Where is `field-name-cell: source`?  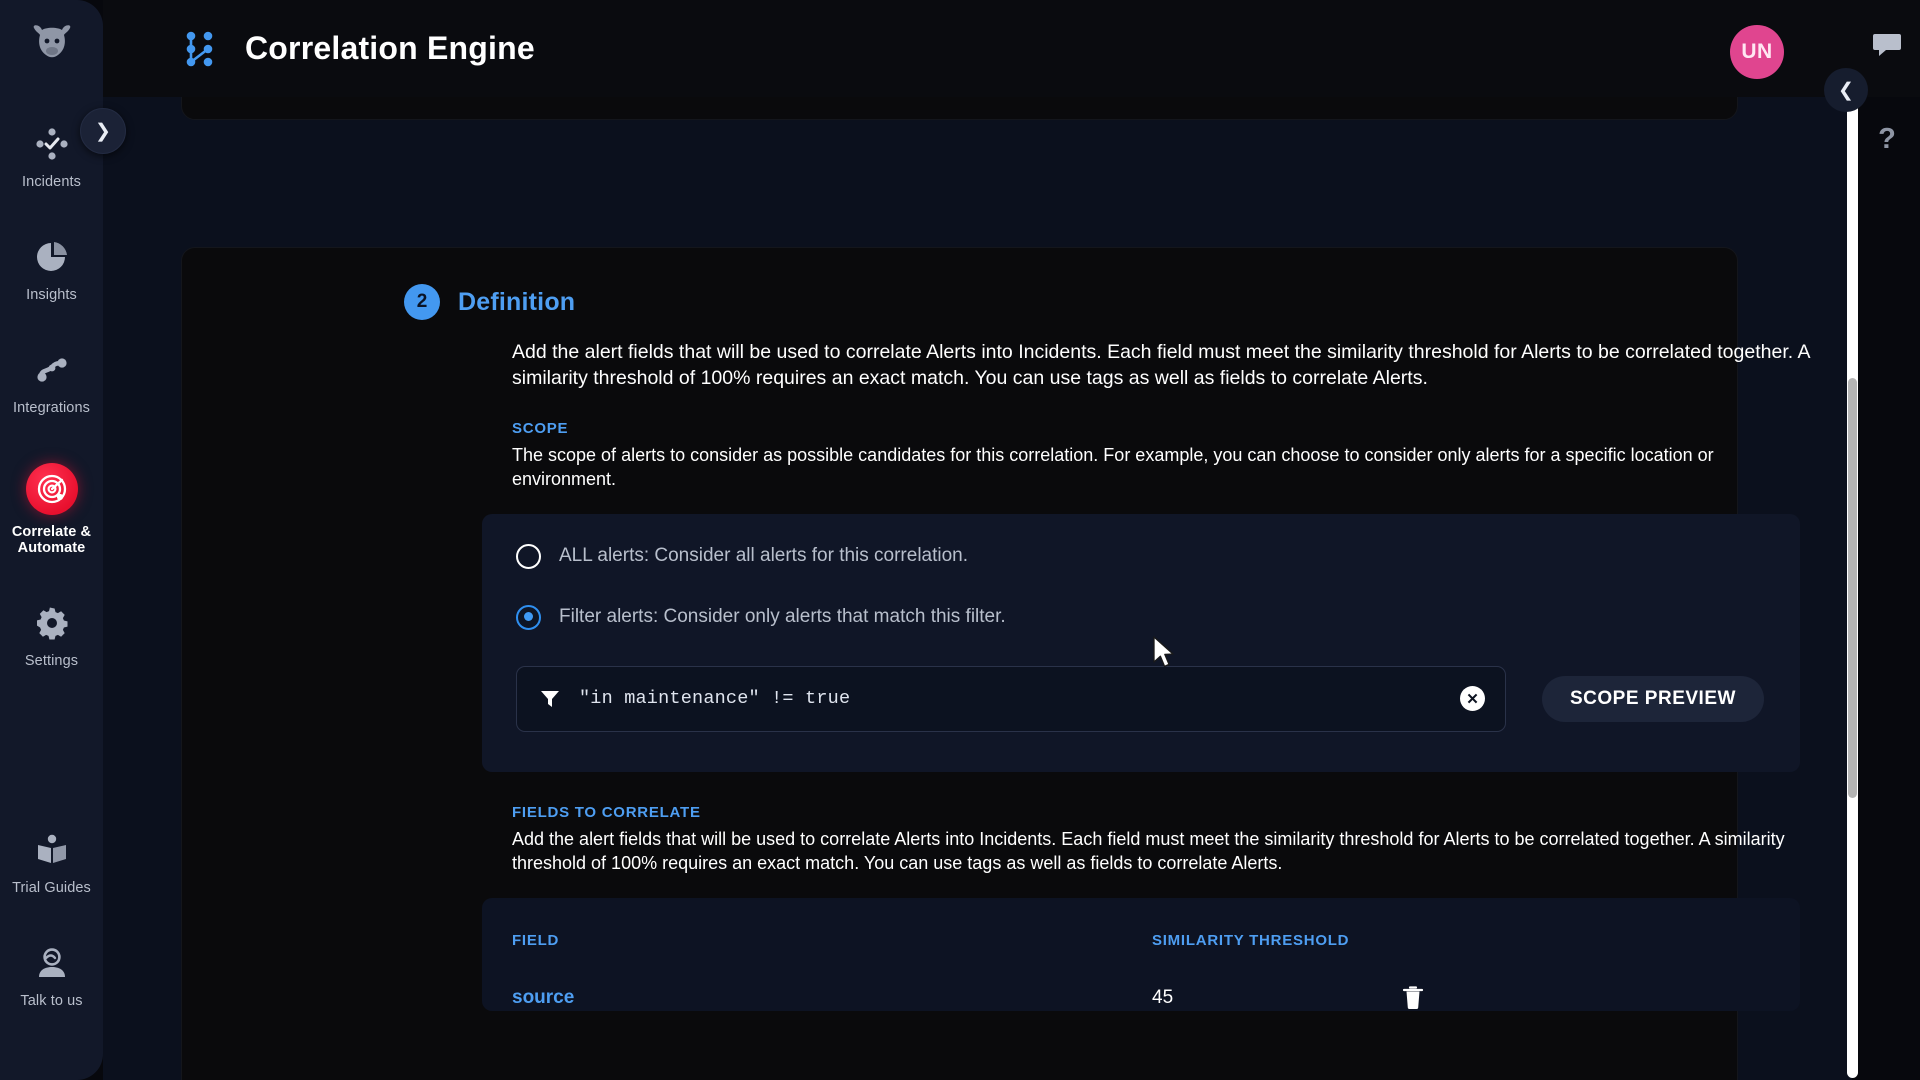 field-name-cell: source is located at coordinates (832, 998).